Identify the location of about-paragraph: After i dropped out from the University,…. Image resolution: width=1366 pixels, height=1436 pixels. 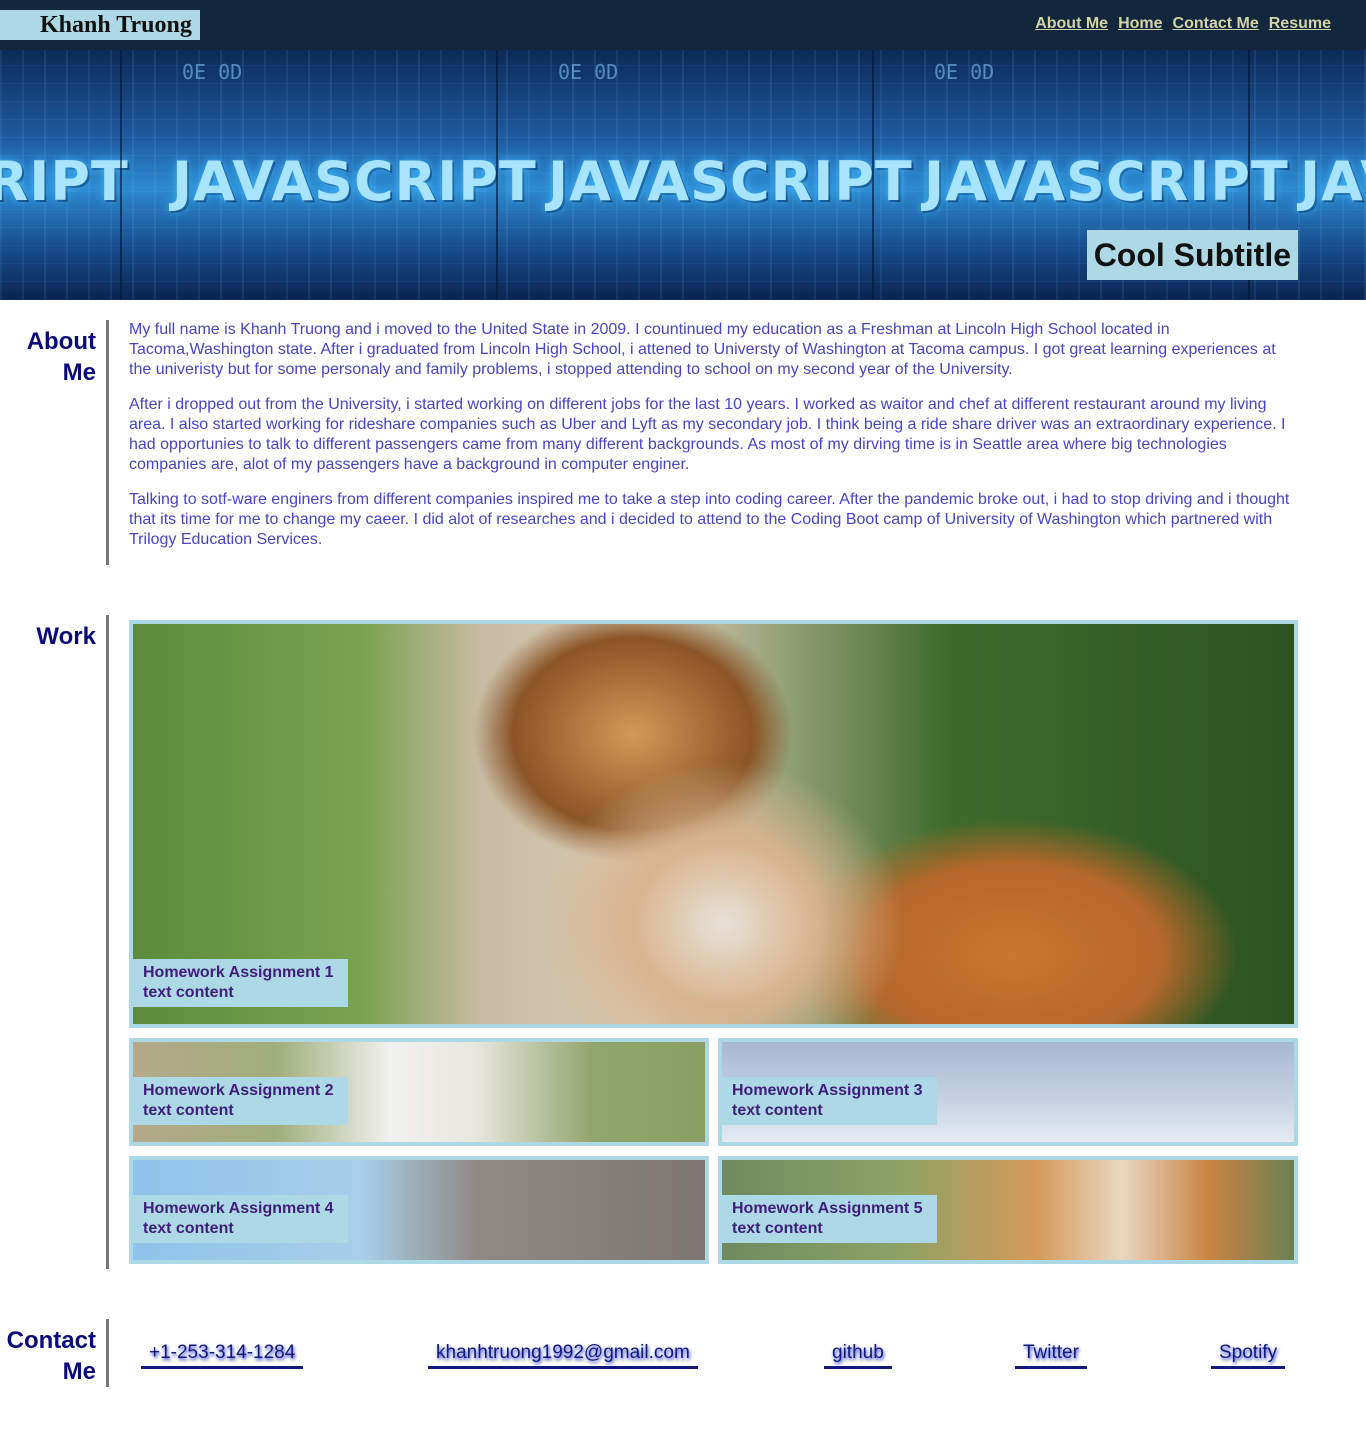
(707, 434).